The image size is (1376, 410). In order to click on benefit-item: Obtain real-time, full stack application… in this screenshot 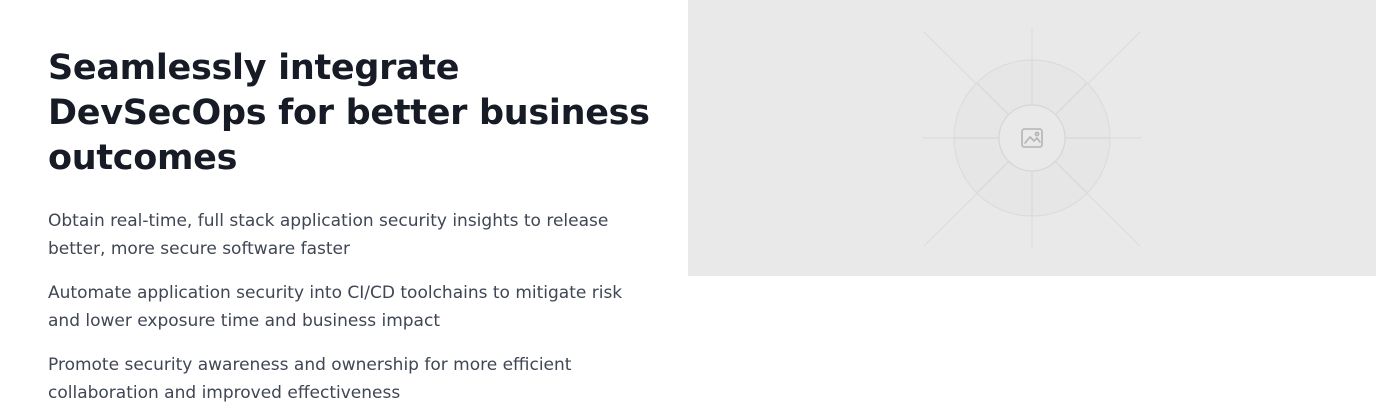, I will do `click(328, 235)`.